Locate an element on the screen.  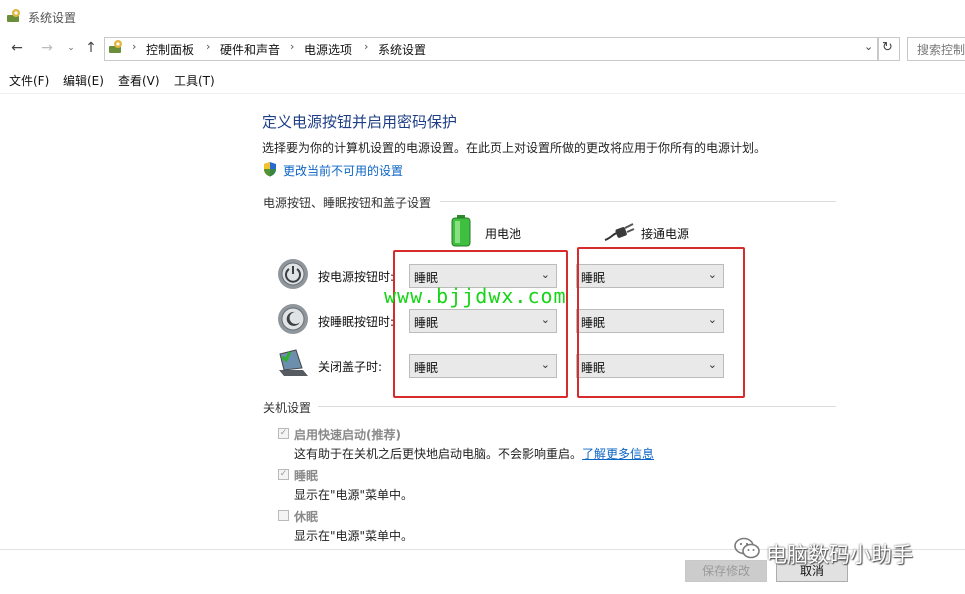
recent-dropdown-icon: ⌄ is located at coordinates (71, 48).